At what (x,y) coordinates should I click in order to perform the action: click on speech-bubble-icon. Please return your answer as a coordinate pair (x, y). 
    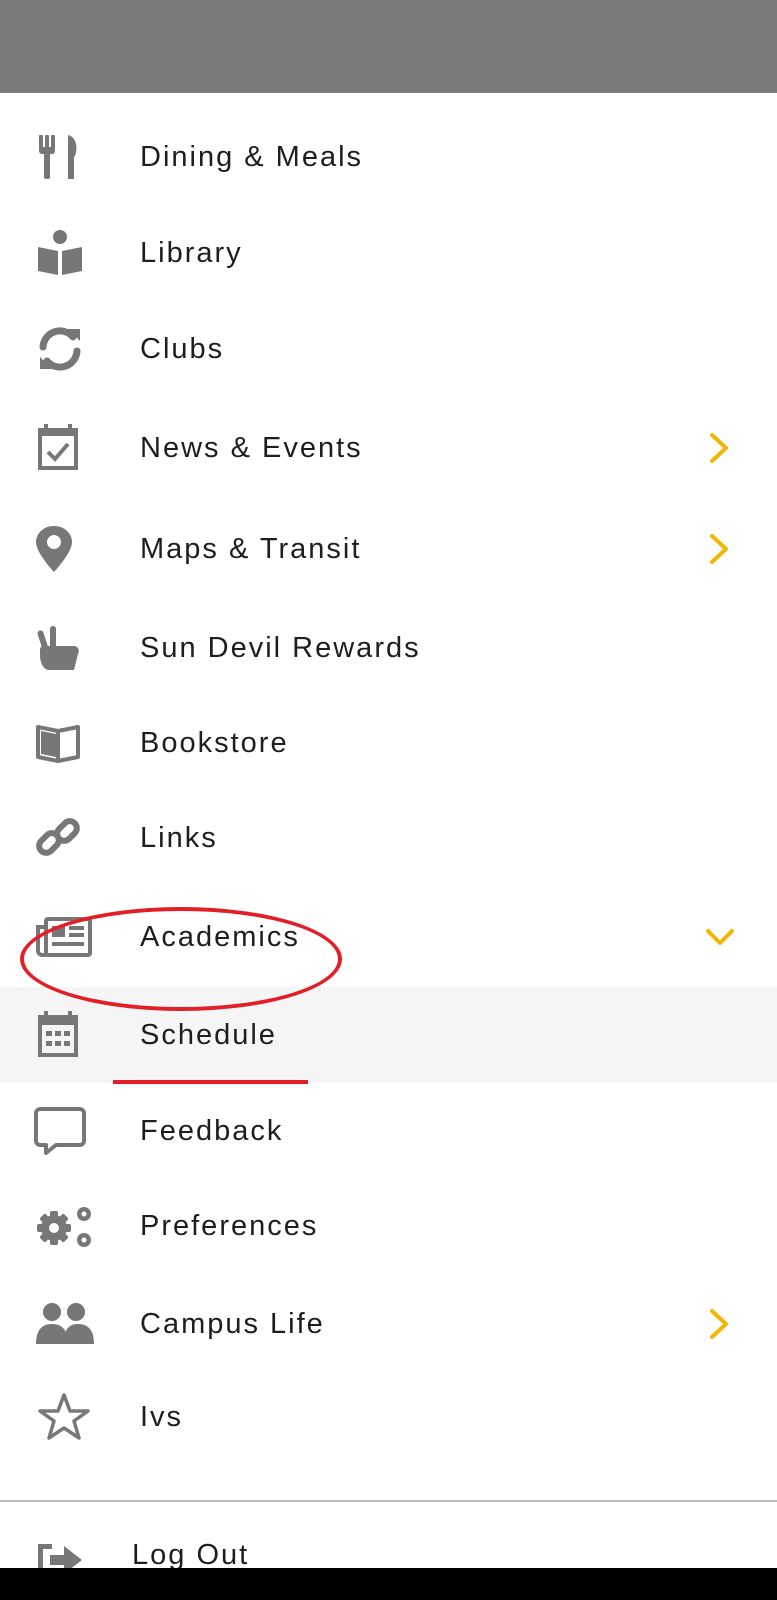
    Looking at the image, I should click on (66, 1131).